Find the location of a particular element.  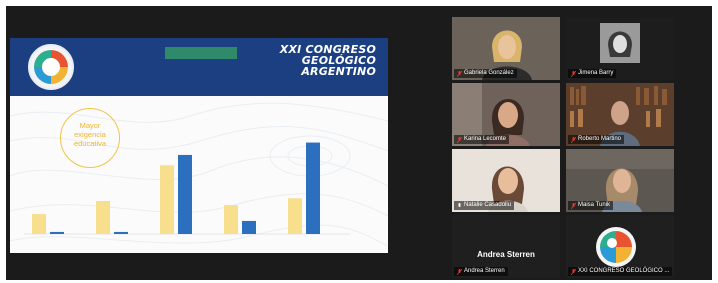

participant-name: Roberto Martino is located at coordinates (596, 139).